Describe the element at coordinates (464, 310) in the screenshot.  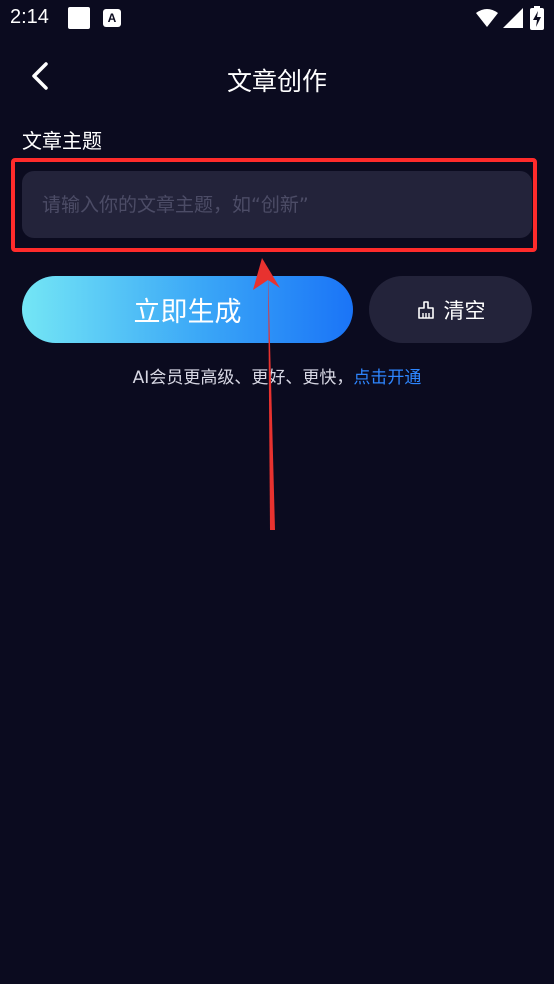
I see `clear-button-label: 清空` at that location.